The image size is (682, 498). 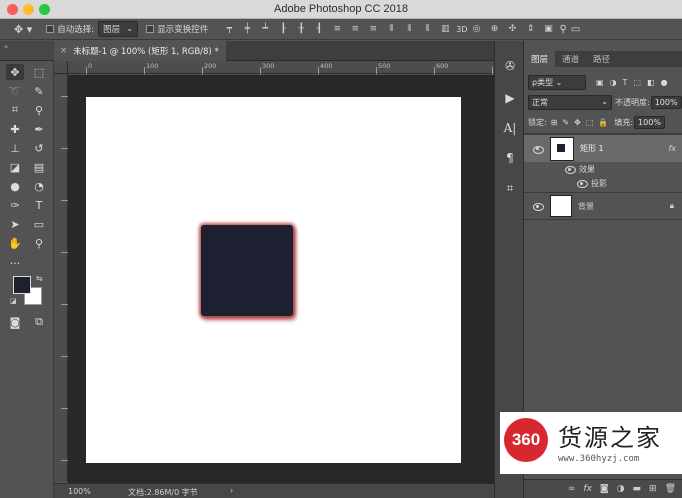 What do you see at coordinates (637, 489) in the screenshot?
I see `folder-icon: ▬` at bounding box center [637, 489].